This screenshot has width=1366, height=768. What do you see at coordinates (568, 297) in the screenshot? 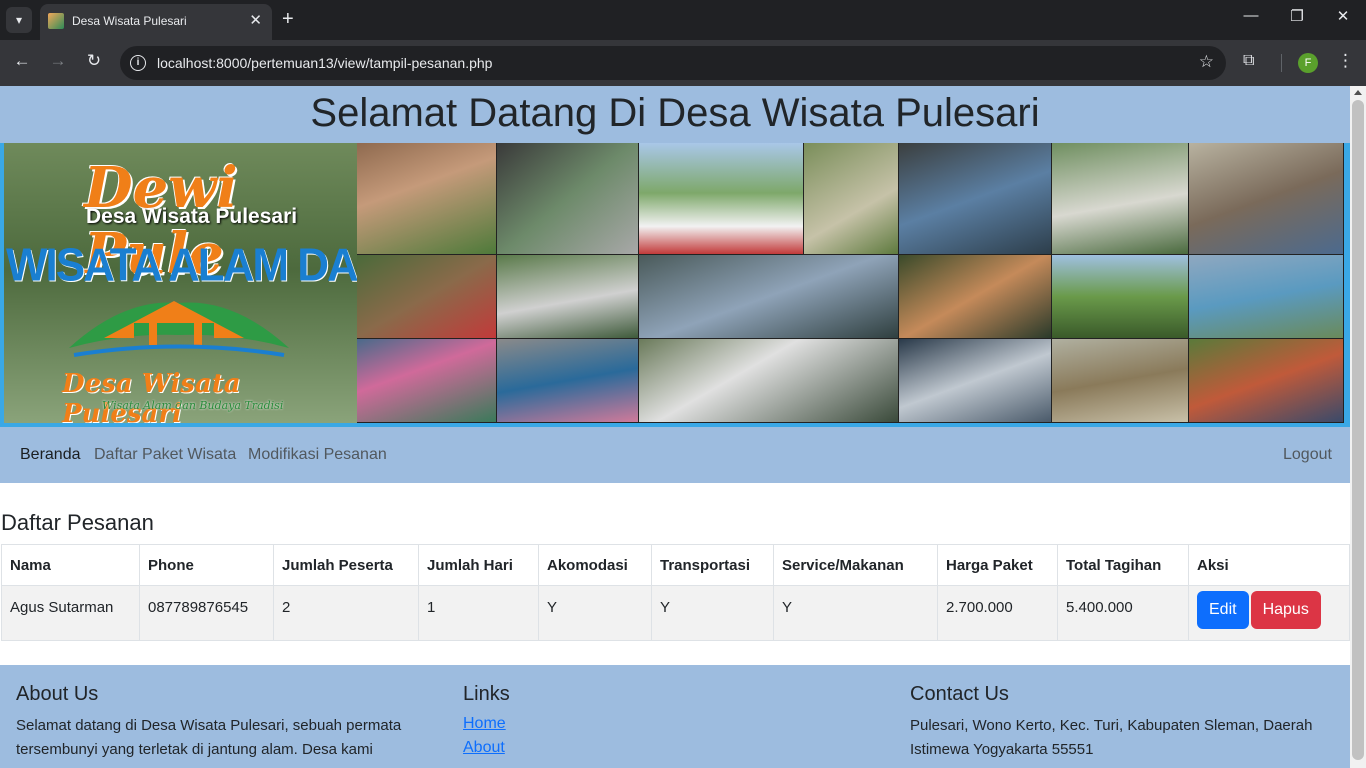
I see `photo-forest-walk` at bounding box center [568, 297].